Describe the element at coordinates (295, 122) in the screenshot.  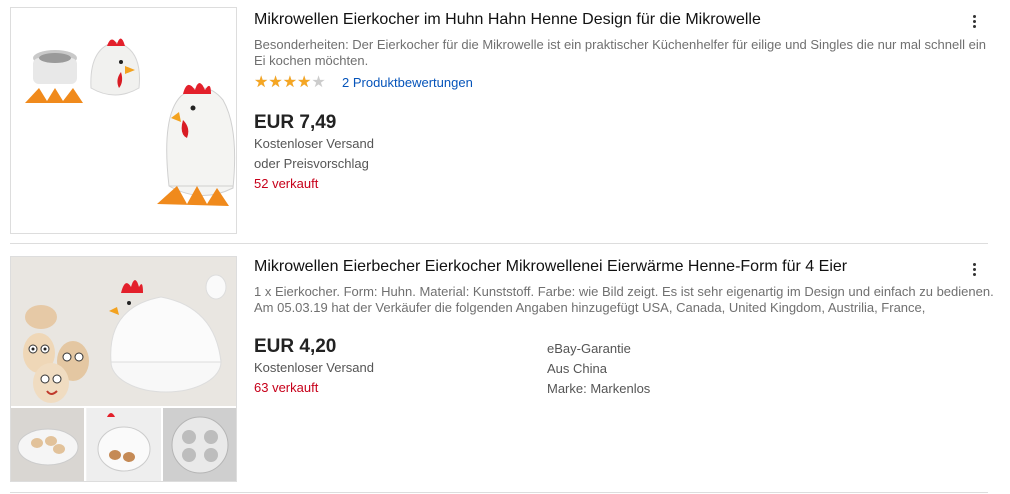
I see `price: EUR 7,49` at that location.